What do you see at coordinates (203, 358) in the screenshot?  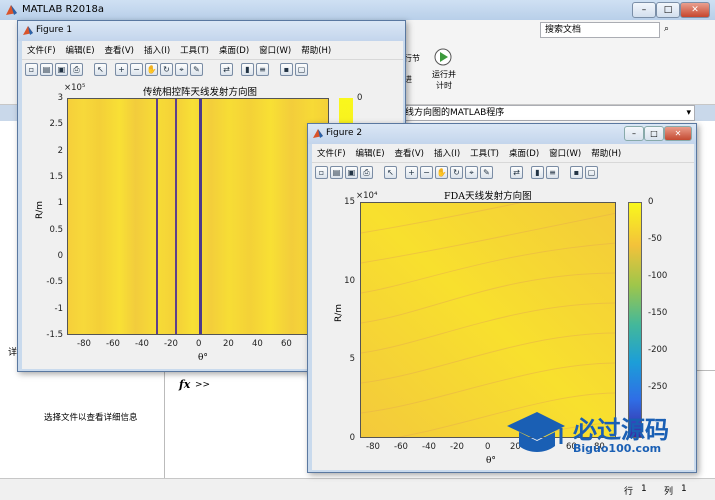 I see `figure-1-xlabel: θ°` at bounding box center [203, 358].